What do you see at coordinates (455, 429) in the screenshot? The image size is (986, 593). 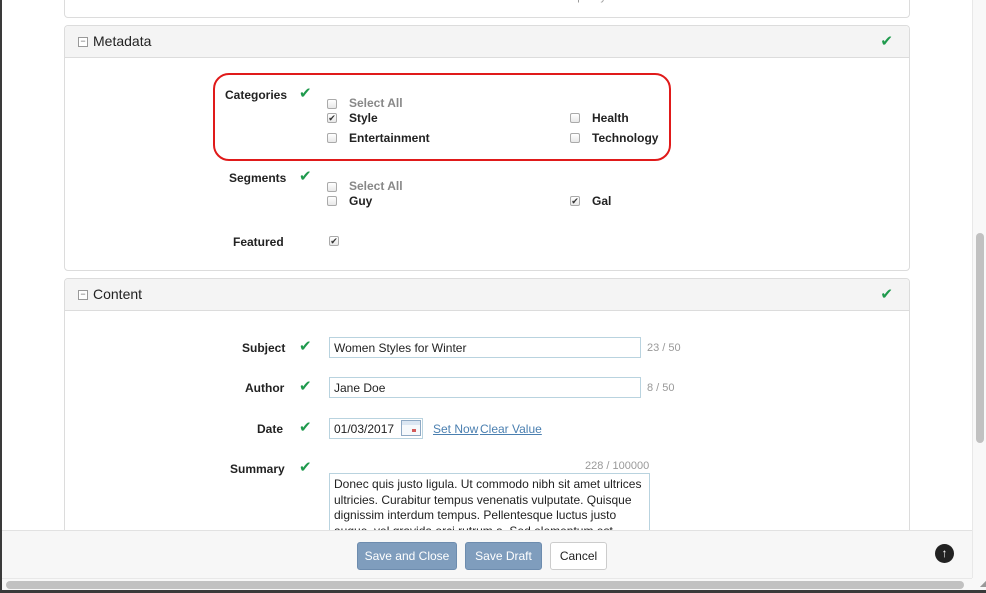 I see `set-now-link: Set Now` at bounding box center [455, 429].